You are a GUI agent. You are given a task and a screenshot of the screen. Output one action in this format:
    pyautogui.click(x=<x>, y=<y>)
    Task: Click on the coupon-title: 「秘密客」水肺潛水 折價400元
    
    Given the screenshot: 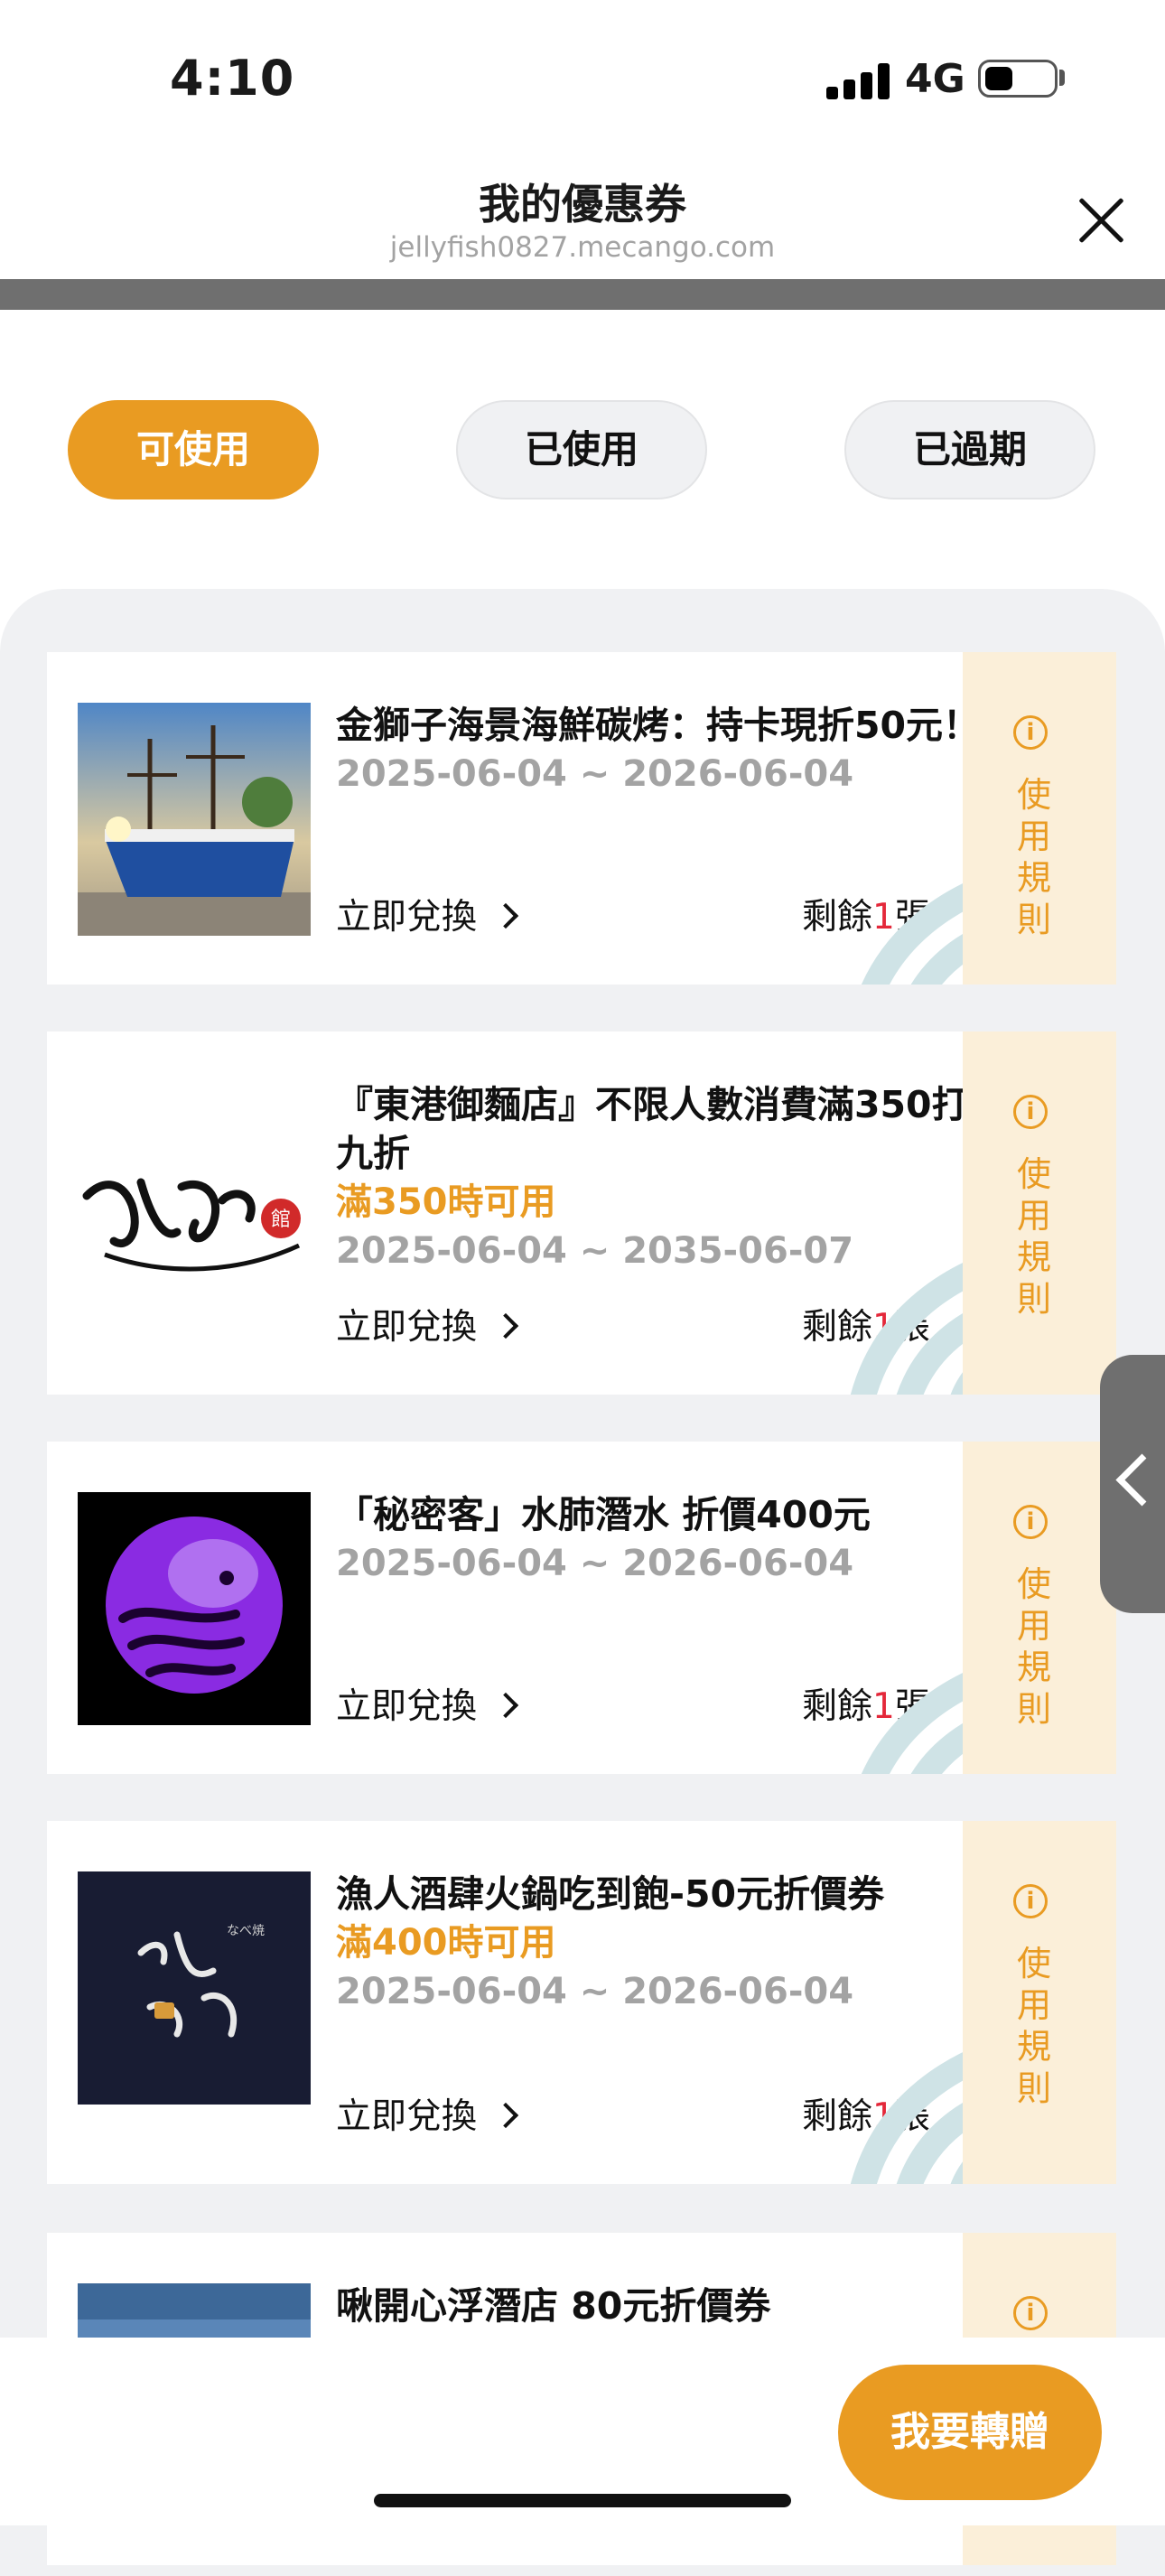 What is the action you would take?
    pyautogui.click(x=603, y=1515)
    